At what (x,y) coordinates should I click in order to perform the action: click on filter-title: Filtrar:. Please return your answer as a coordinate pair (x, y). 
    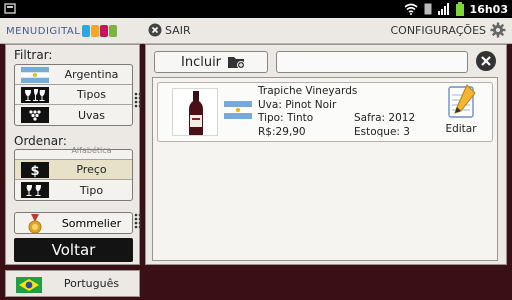
    Looking at the image, I should click on (33, 55).